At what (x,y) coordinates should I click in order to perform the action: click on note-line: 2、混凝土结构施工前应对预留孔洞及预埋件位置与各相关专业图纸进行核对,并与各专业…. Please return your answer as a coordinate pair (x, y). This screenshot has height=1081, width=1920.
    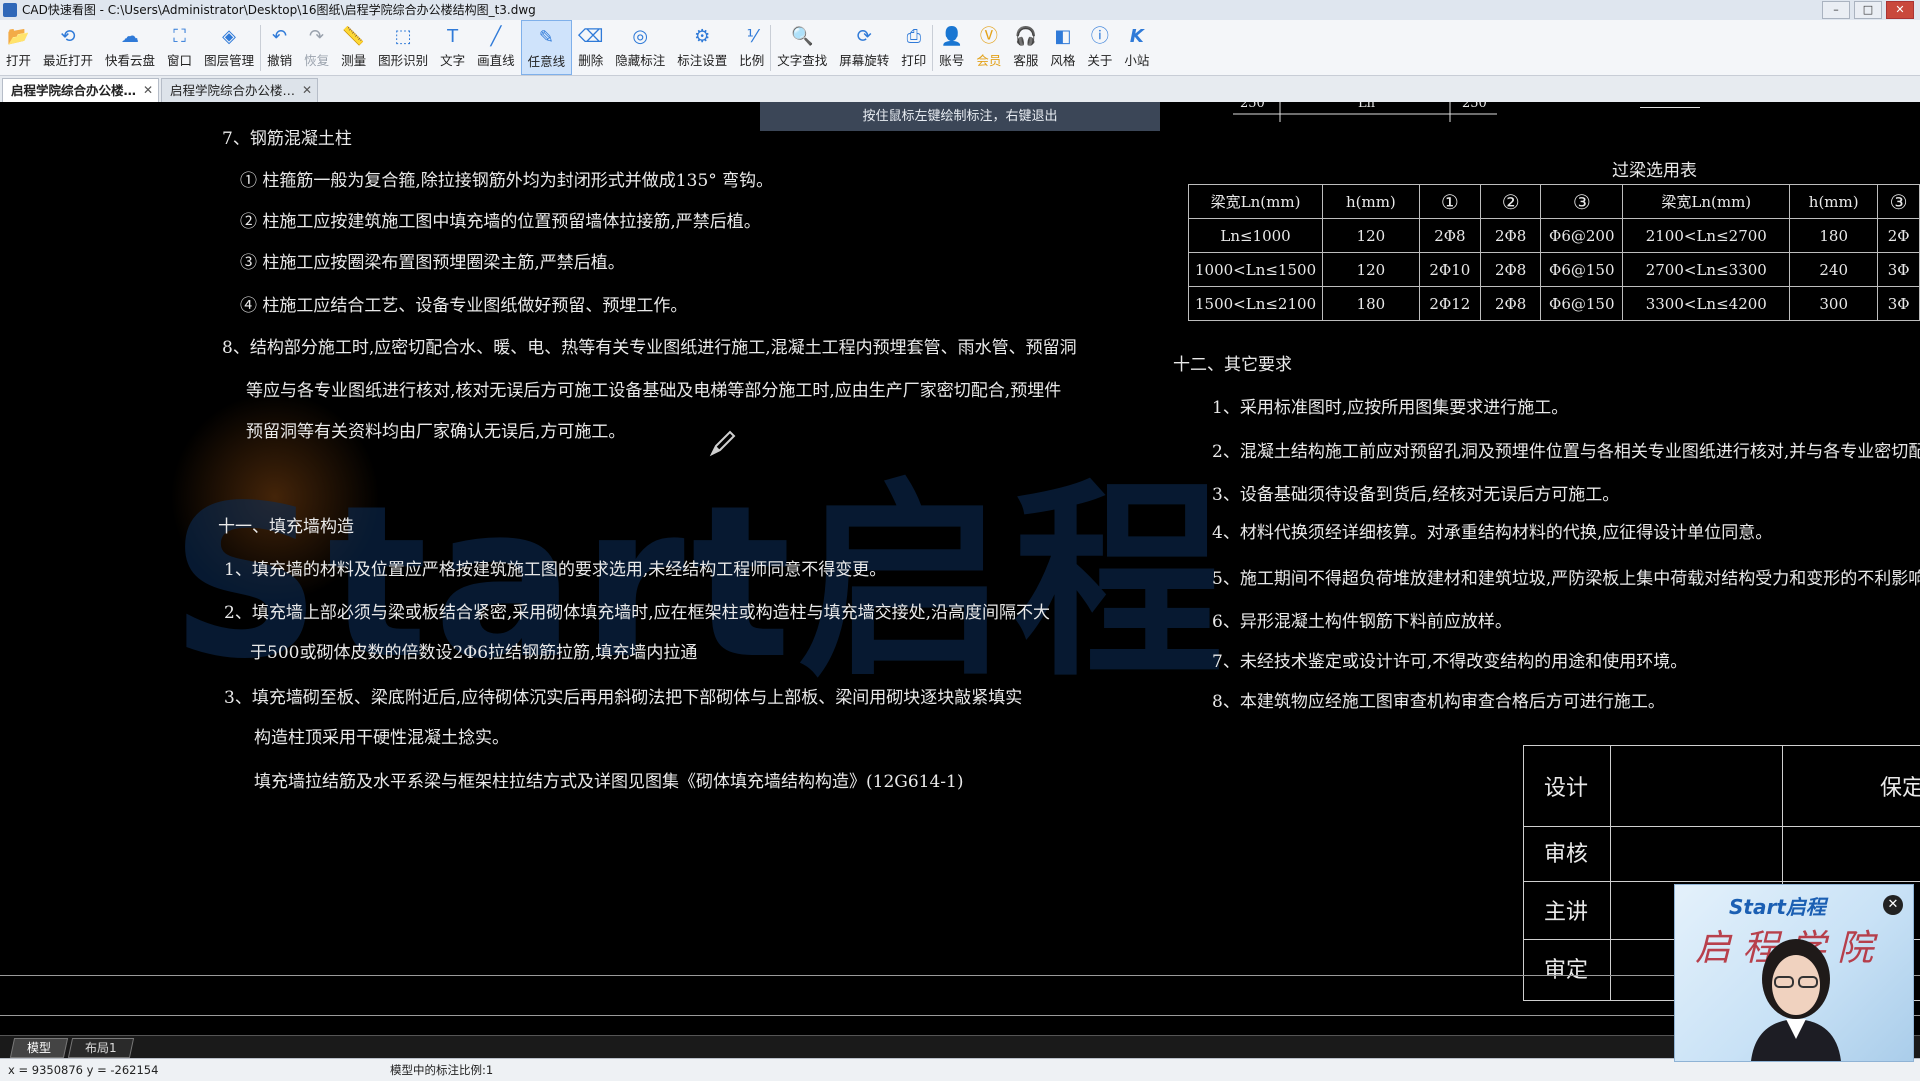
    Looking at the image, I should click on (1566, 452).